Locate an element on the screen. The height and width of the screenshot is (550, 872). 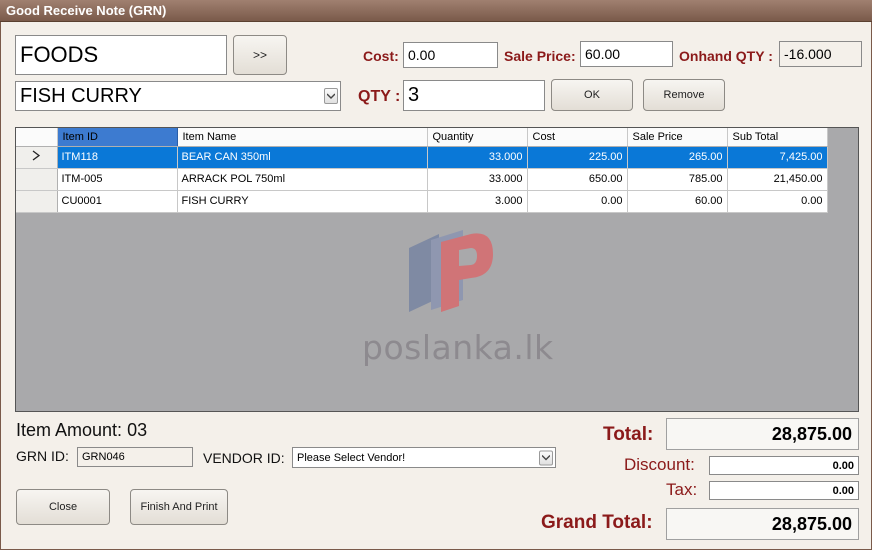
cell-item-name: ARRACK POL 750ml is located at coordinates (302, 179).